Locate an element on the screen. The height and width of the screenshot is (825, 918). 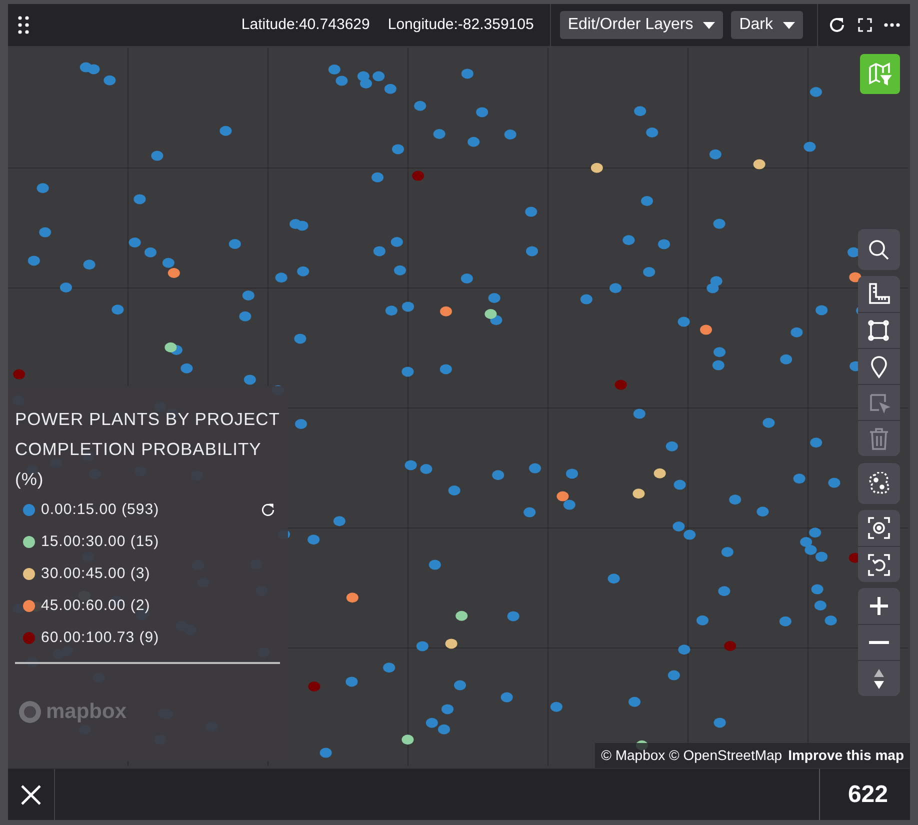
layer-dropdown: Edit/Order Layers is located at coordinates (642, 25).